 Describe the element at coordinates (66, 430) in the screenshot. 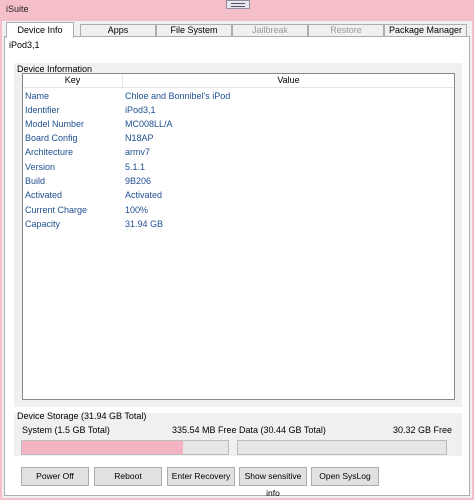

I see `system-storage-label: System (1.5 GB Total)` at that location.